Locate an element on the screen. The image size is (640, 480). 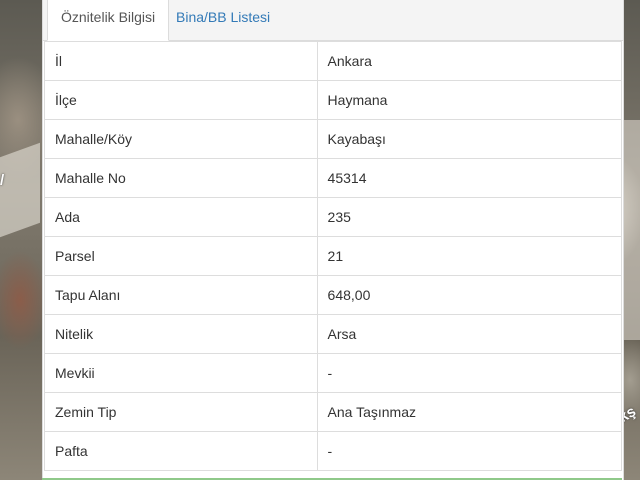
table-row: Mahalle No 45314 is located at coordinates (333, 178).